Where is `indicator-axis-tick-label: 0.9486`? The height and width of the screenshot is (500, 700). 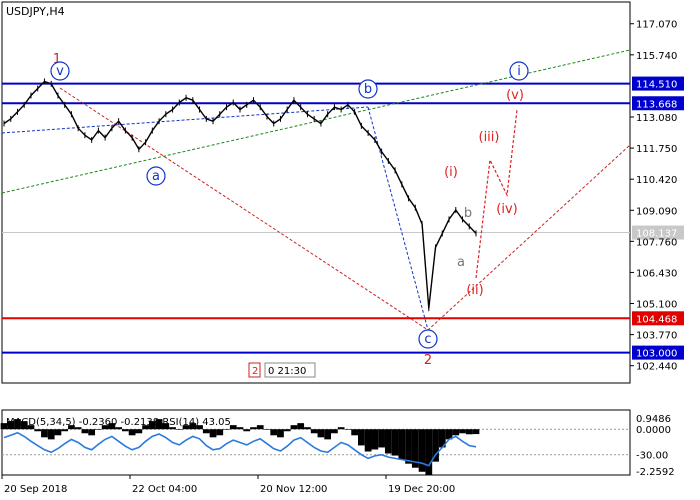
indicator-axis-tick-label: 0.9486 is located at coordinates (653, 419).